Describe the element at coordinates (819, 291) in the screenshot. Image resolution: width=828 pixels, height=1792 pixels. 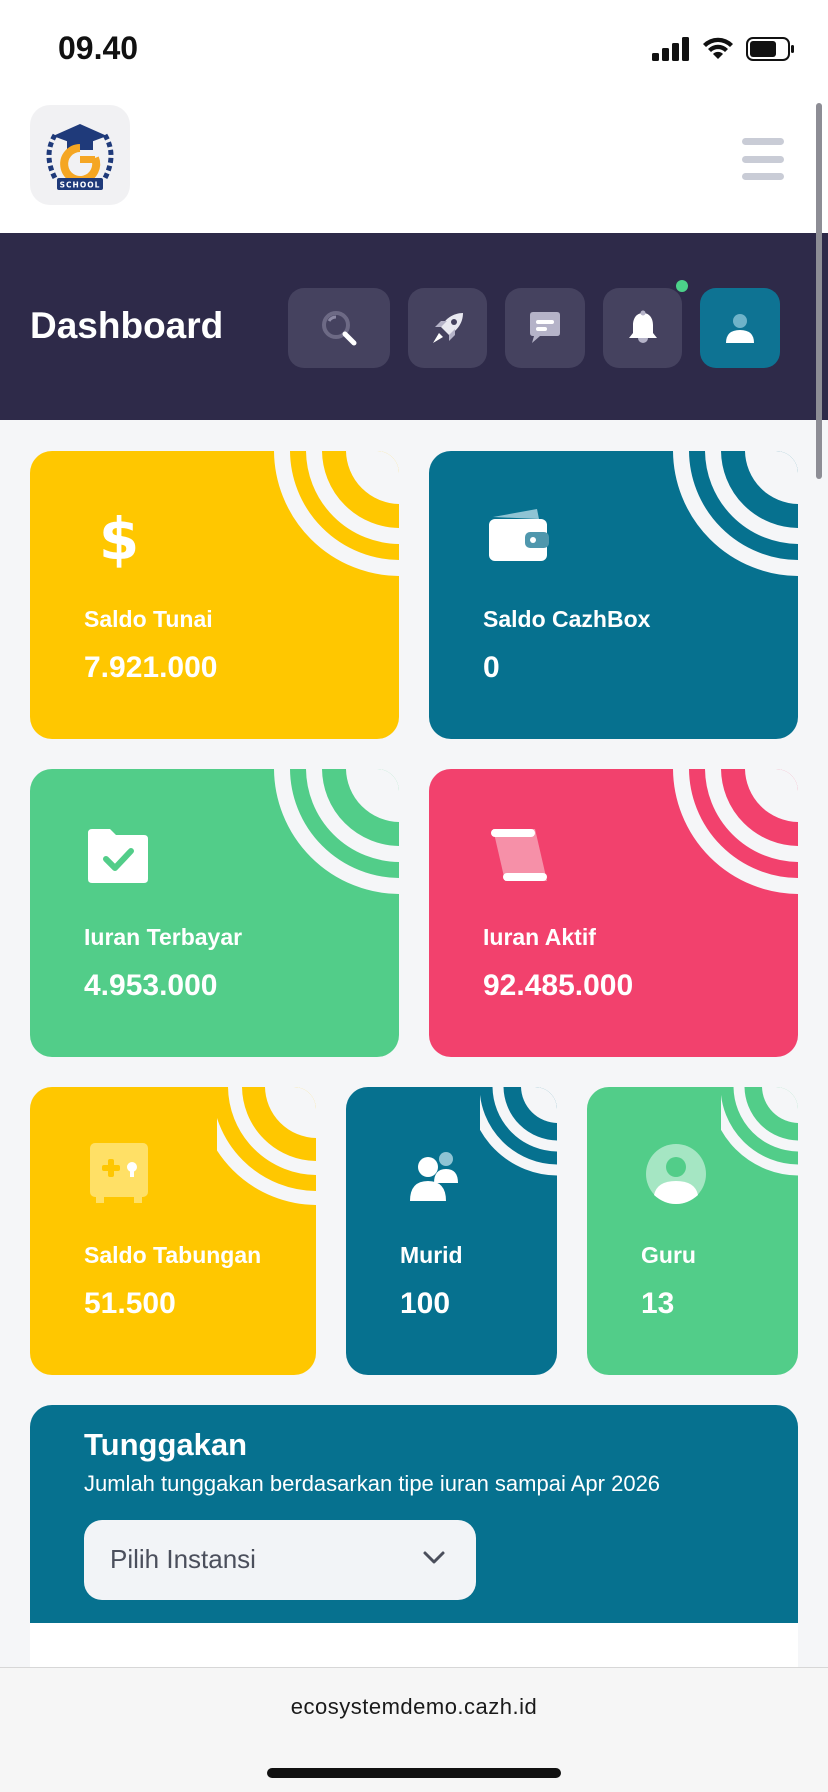
I see `scrollbar` at that location.